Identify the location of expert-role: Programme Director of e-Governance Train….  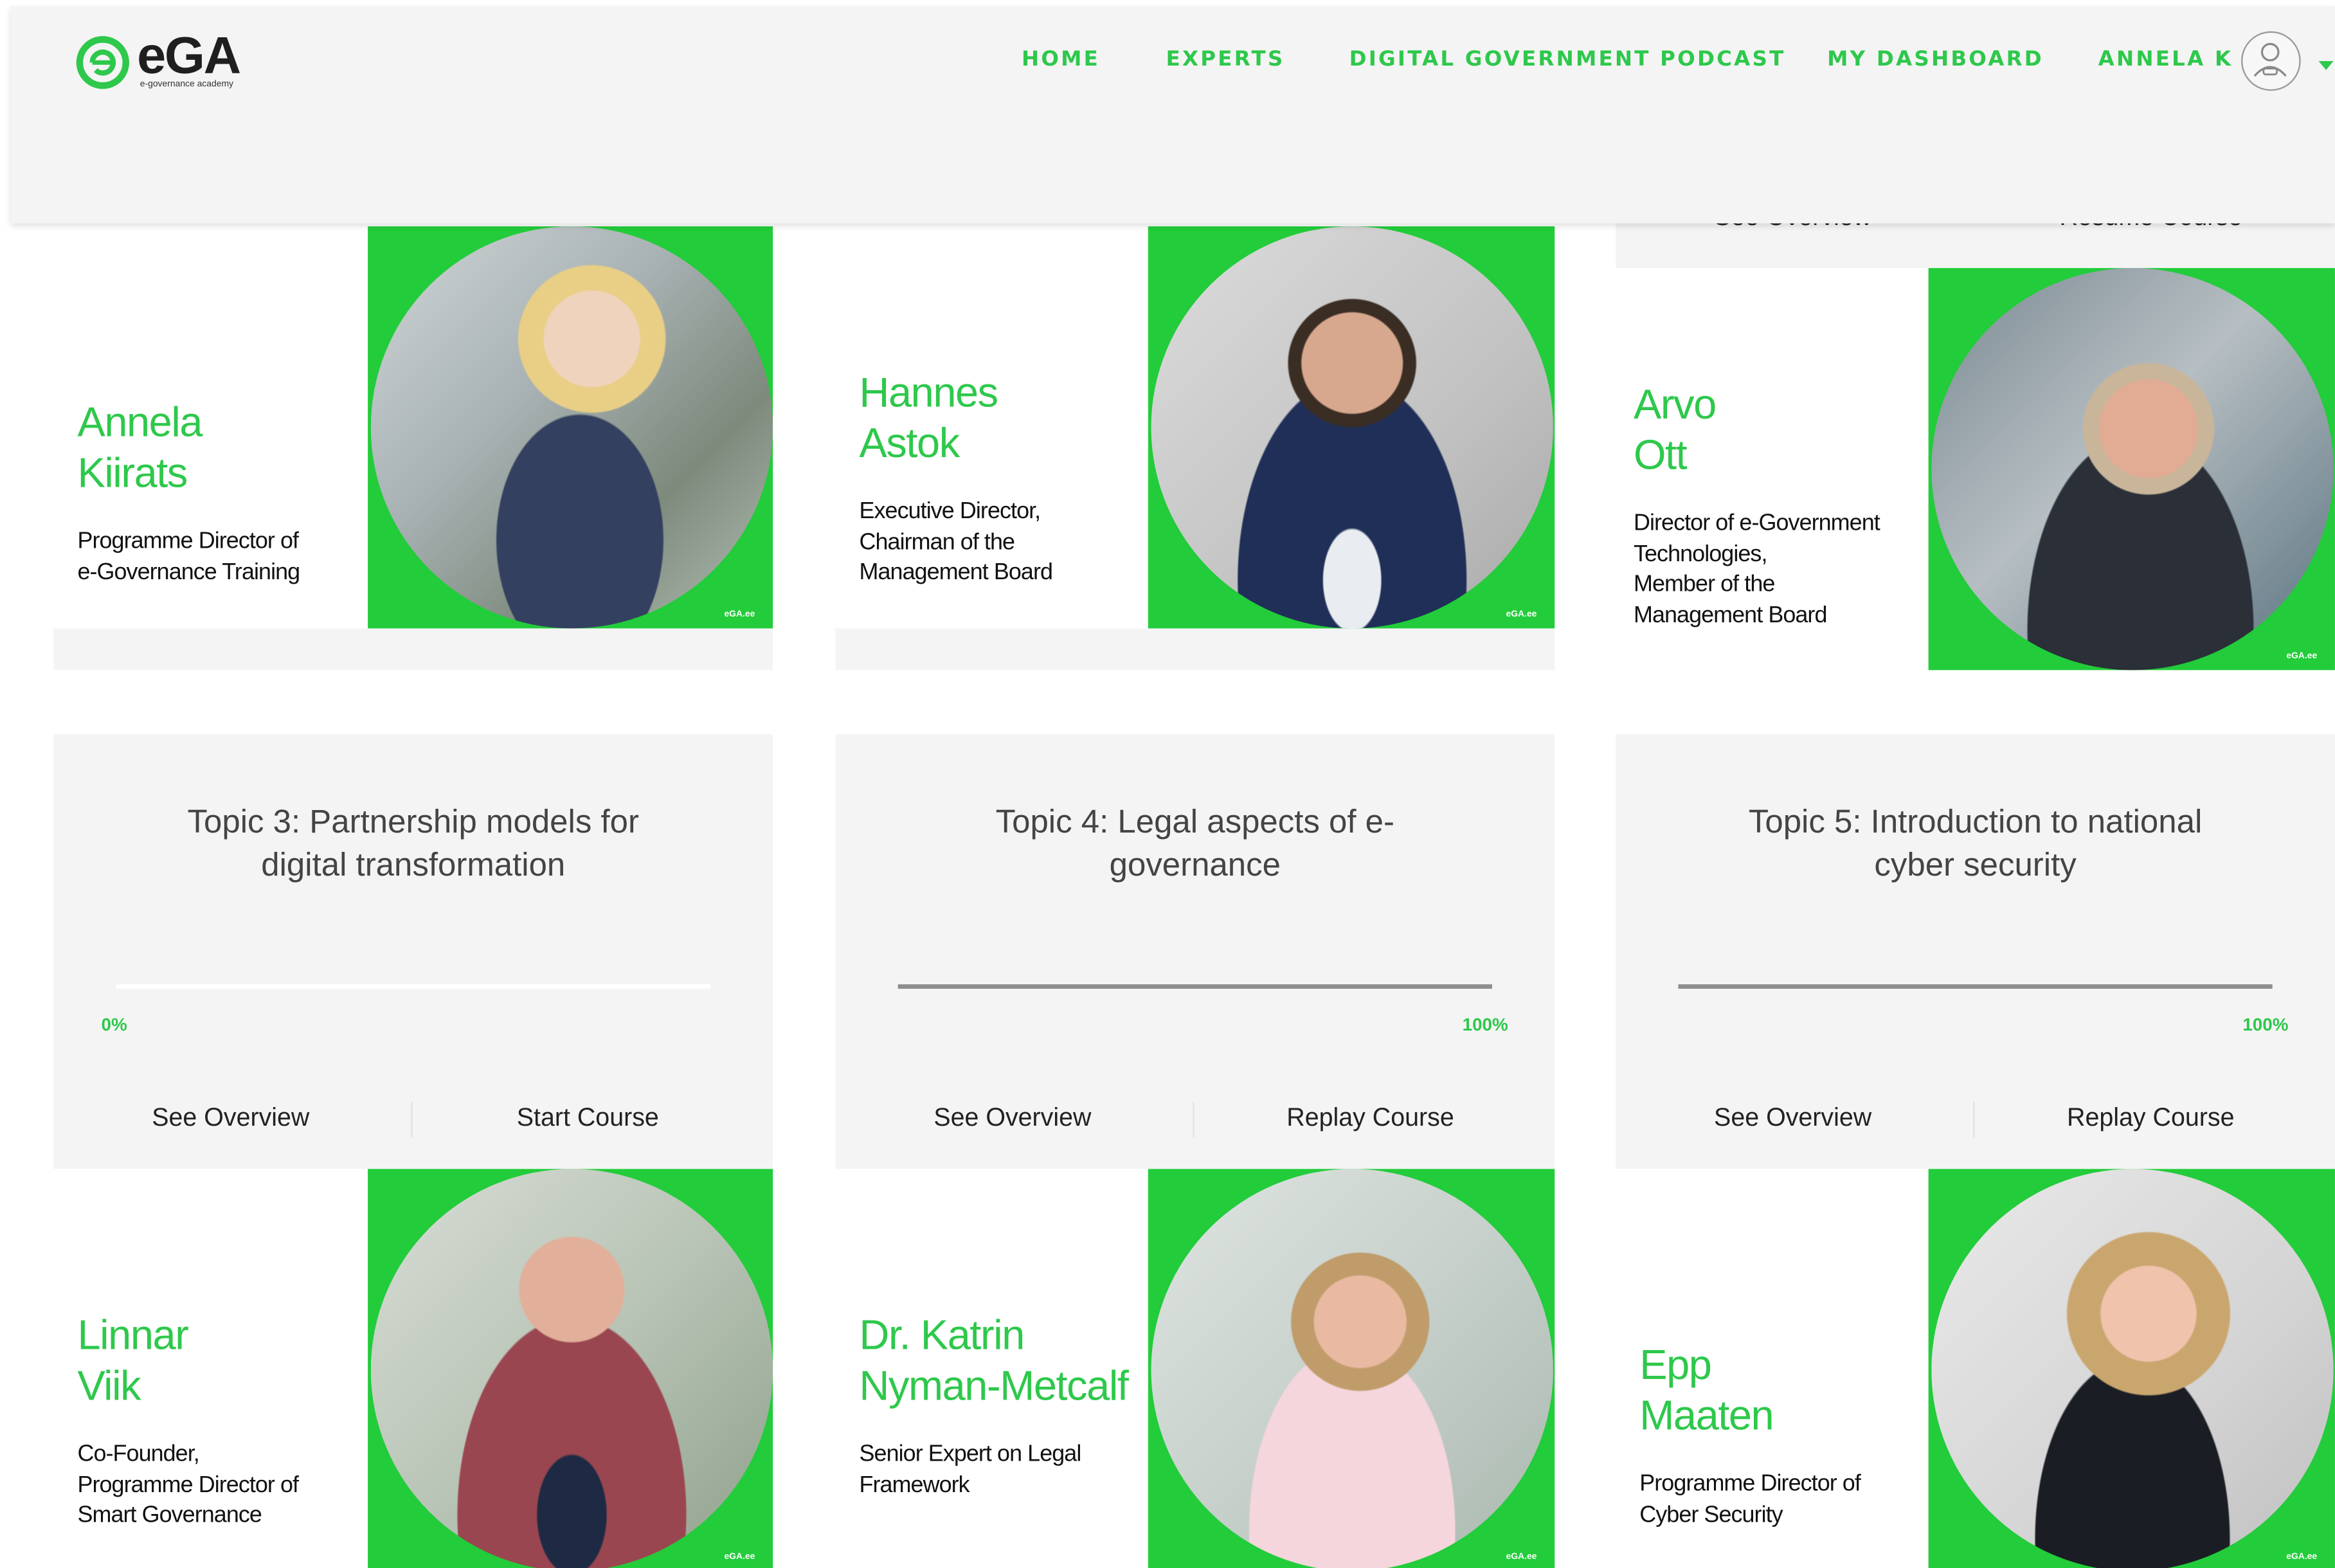
(188, 556).